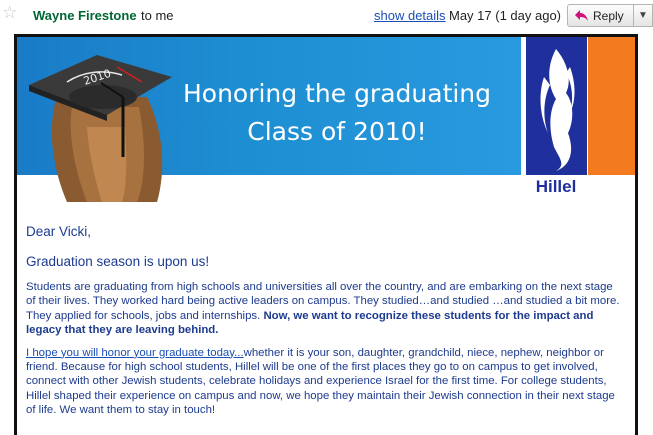 This screenshot has height=435, width=653. What do you see at coordinates (59, 231) in the screenshot?
I see `email-greeting: Dear Vicki,` at bounding box center [59, 231].